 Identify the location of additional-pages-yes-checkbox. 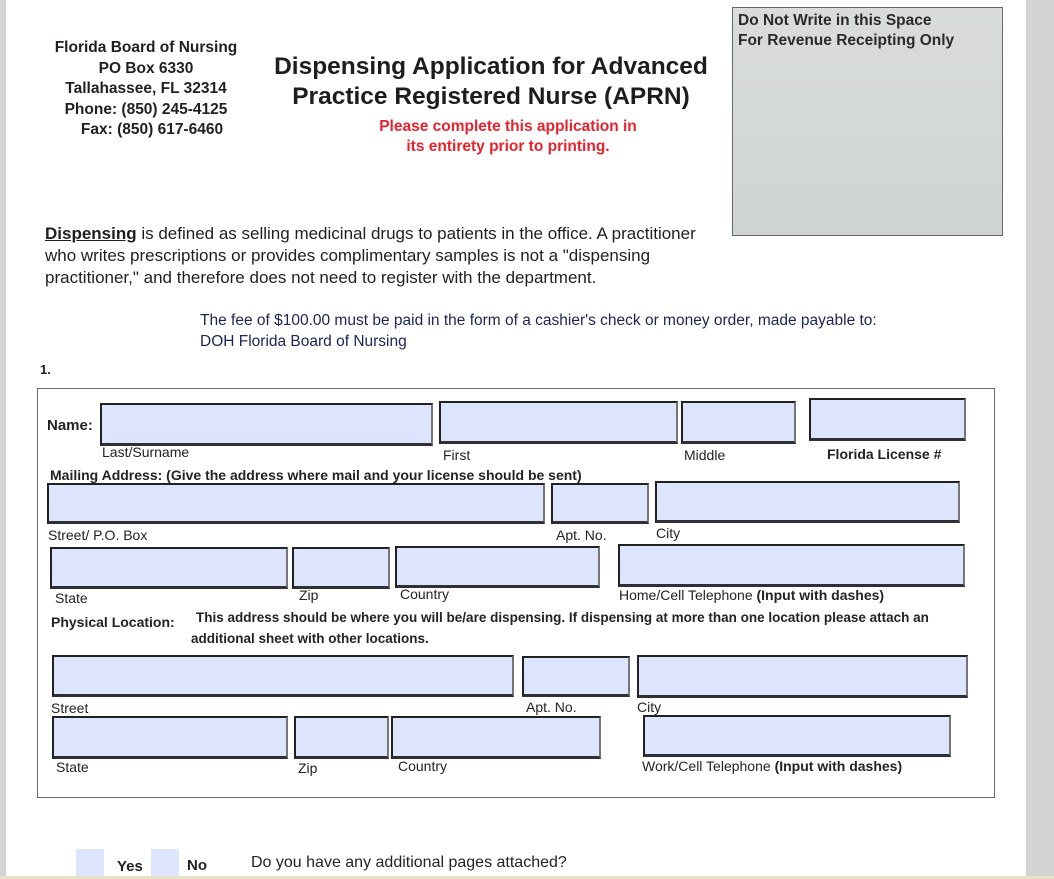
(90, 864).